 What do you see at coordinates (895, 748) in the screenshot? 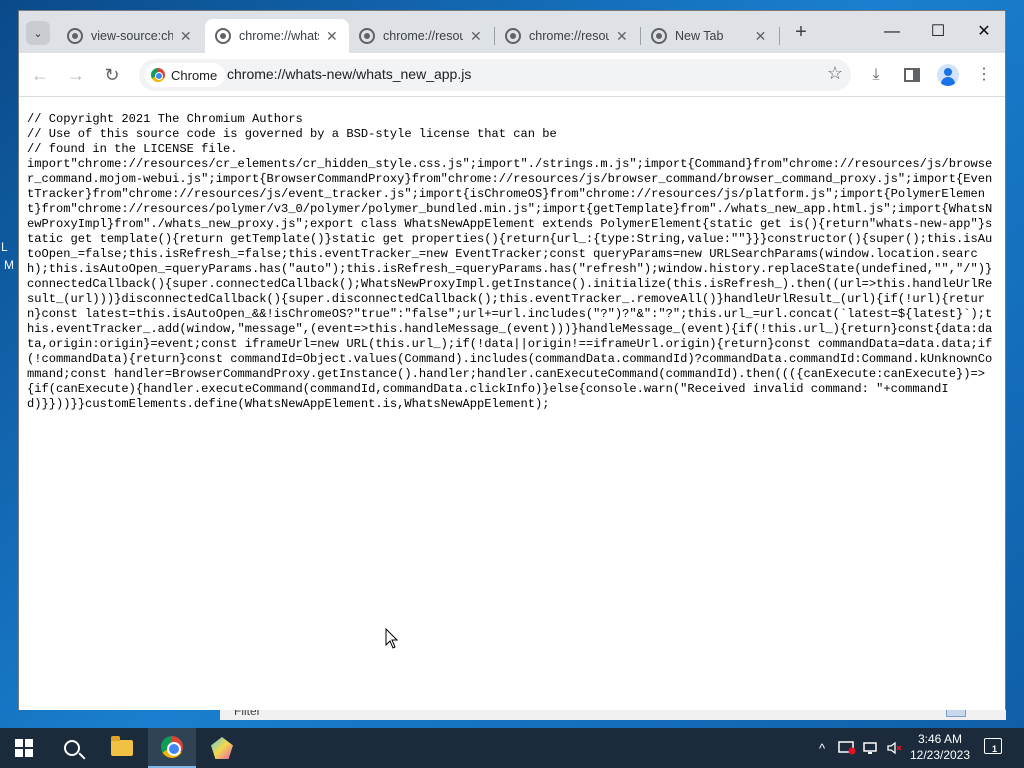
I see `volume-muted-icon` at bounding box center [895, 748].